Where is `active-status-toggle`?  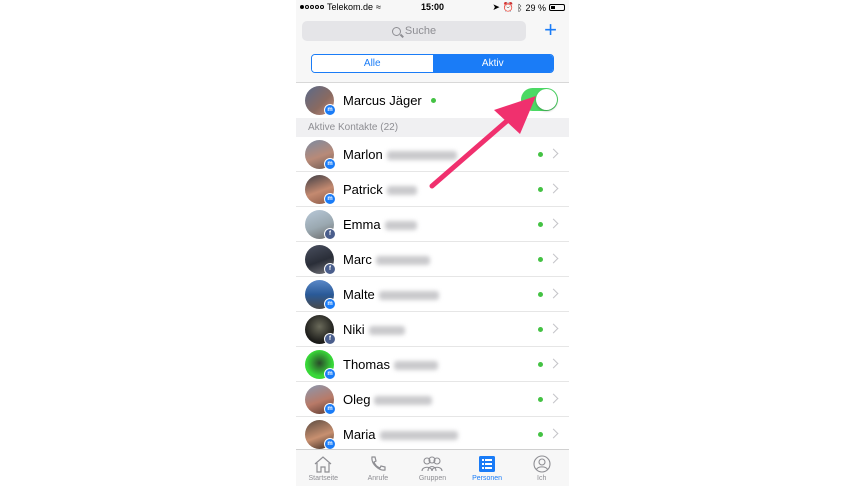 active-status-toggle is located at coordinates (539, 99).